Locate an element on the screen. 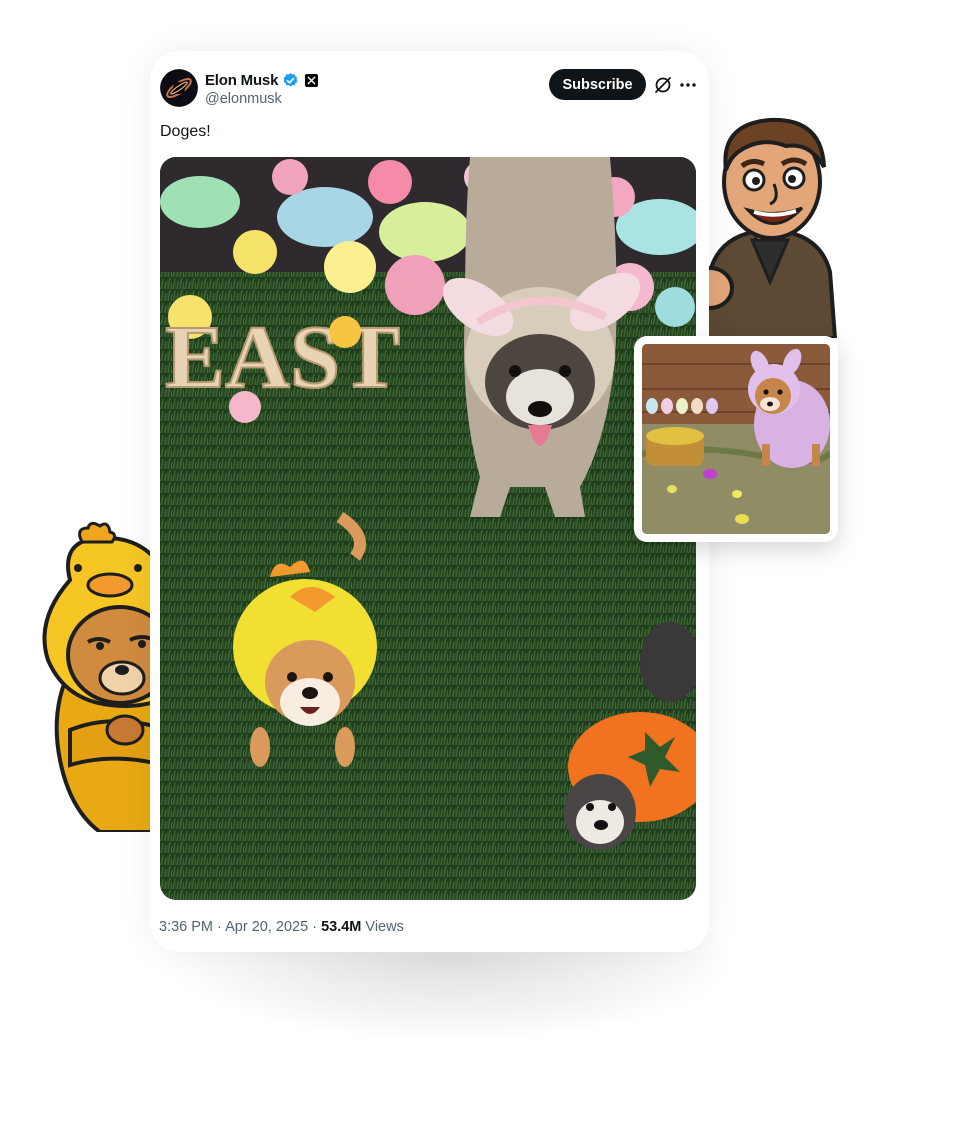 The image size is (954, 1130). views-label: Views is located at coordinates (384, 927).